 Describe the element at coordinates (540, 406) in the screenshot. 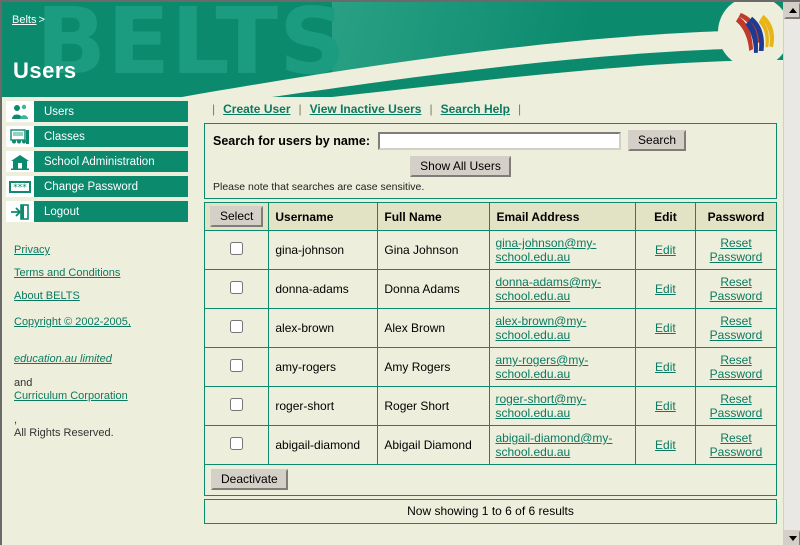

I see `email-link: roger-short@my-school.edu.au` at that location.